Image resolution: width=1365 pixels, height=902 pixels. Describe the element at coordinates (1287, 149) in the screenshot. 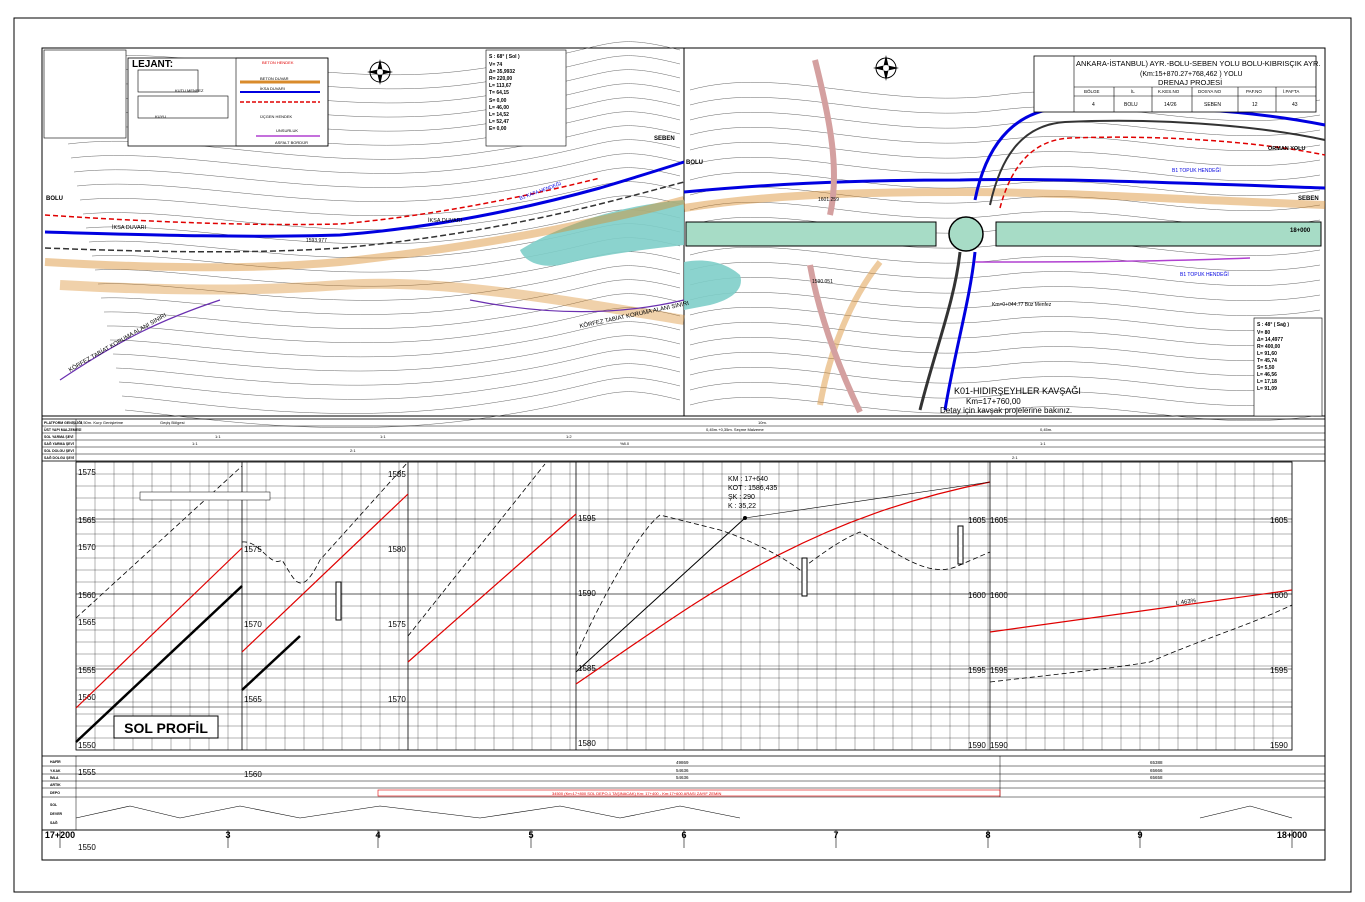

I see `label-orman-yolu: ORMAN YOLU` at that location.